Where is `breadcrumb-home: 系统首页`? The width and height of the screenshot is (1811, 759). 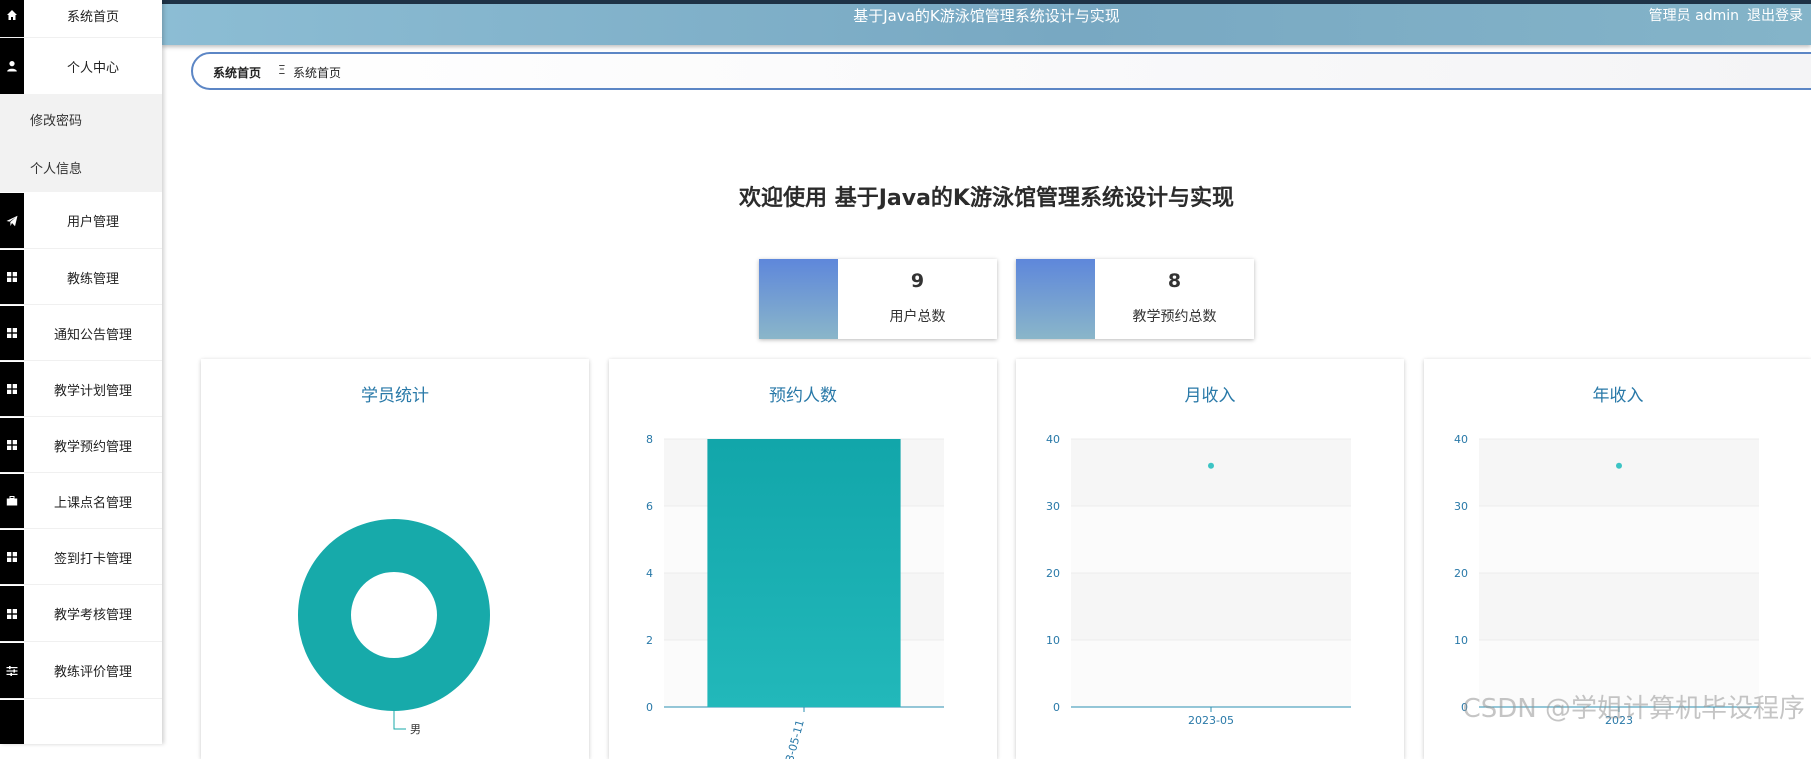 breadcrumb-home: 系统首页 is located at coordinates (237, 72).